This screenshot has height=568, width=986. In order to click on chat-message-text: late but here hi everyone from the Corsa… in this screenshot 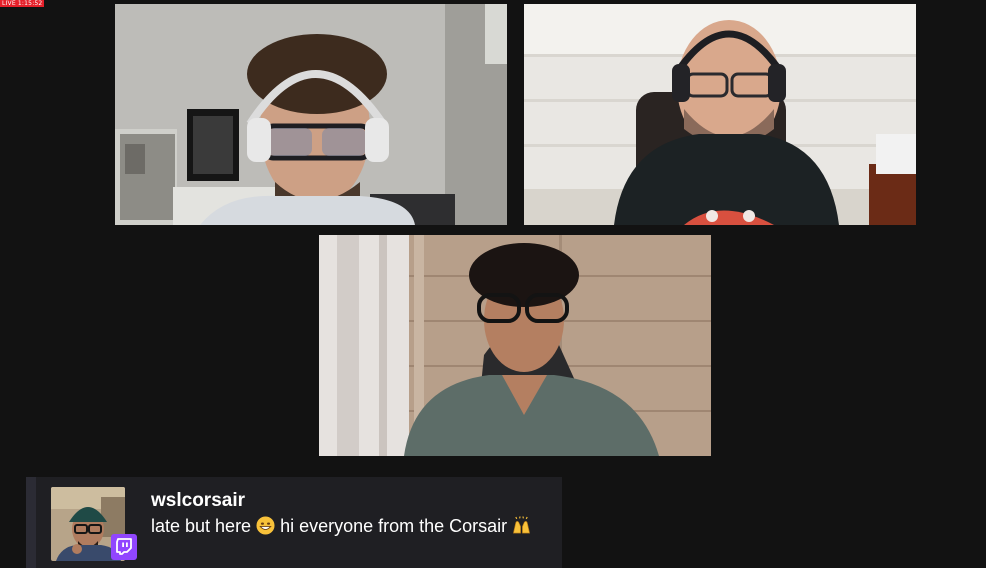, I will do `click(341, 526)`.